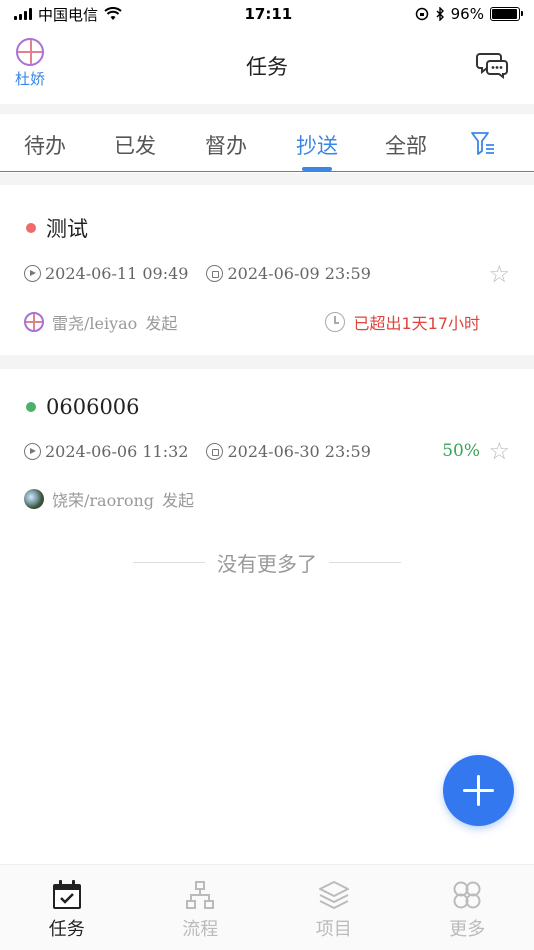 This screenshot has height=950, width=534. What do you see at coordinates (335, 322) in the screenshot?
I see `clock-icon` at bounding box center [335, 322].